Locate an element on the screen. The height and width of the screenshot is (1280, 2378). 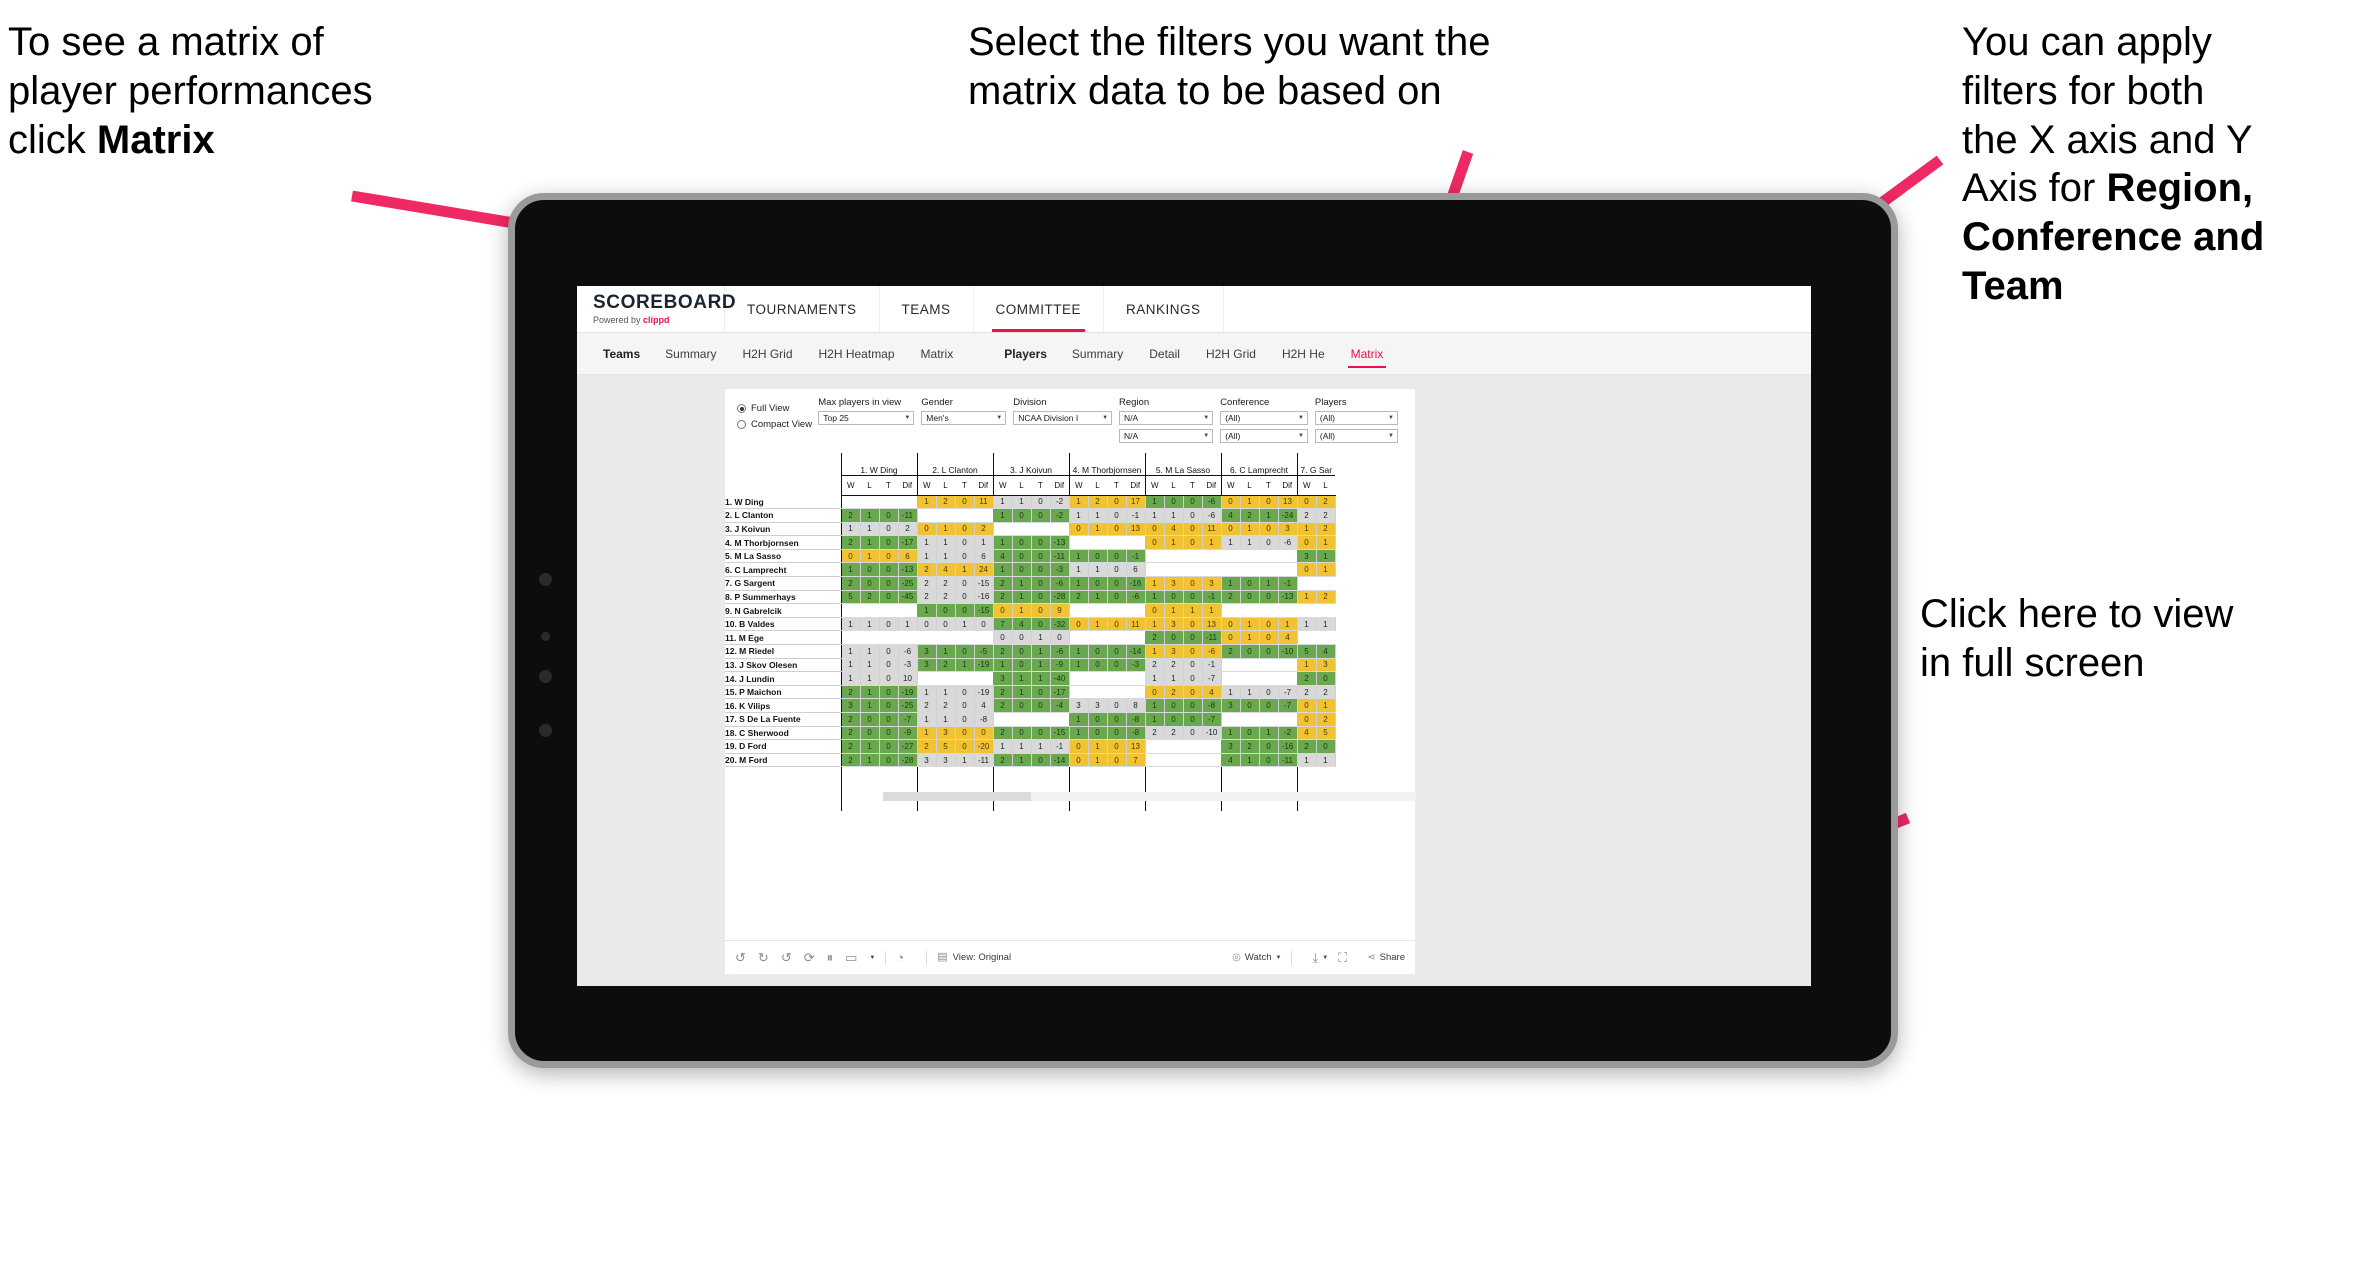
redo-icon: ↻ is located at coordinates (763, 957).